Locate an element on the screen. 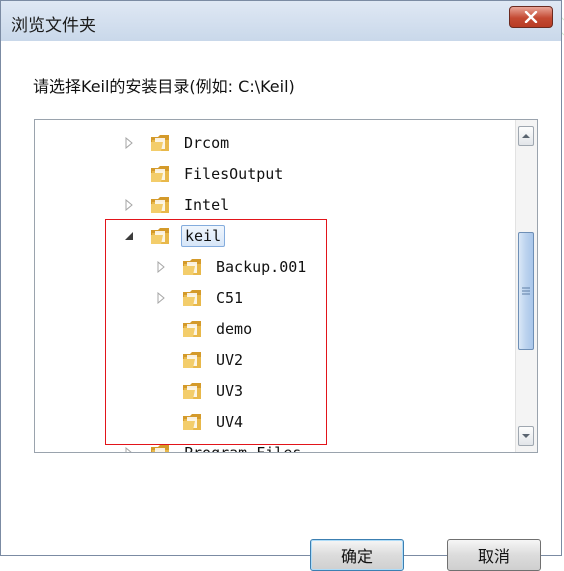 The image size is (564, 571). tree-item-label: C51 is located at coordinates (230, 298).